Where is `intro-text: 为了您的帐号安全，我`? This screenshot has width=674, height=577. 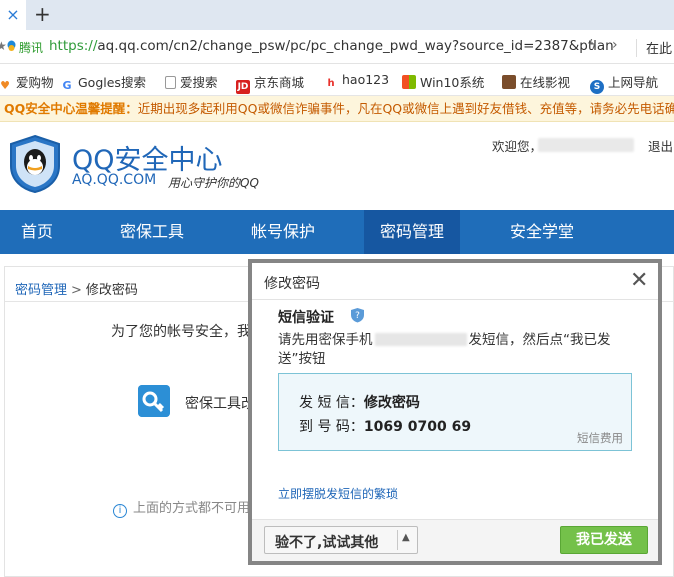
intro-text: 为了您的帐号安全，我 is located at coordinates (181, 332).